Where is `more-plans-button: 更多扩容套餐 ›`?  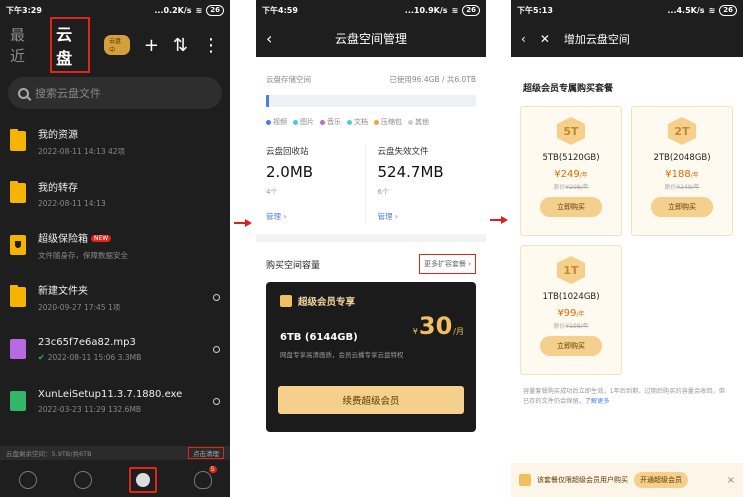
more-plans-button: 更多扩容套餐 › is located at coordinates (447, 264).